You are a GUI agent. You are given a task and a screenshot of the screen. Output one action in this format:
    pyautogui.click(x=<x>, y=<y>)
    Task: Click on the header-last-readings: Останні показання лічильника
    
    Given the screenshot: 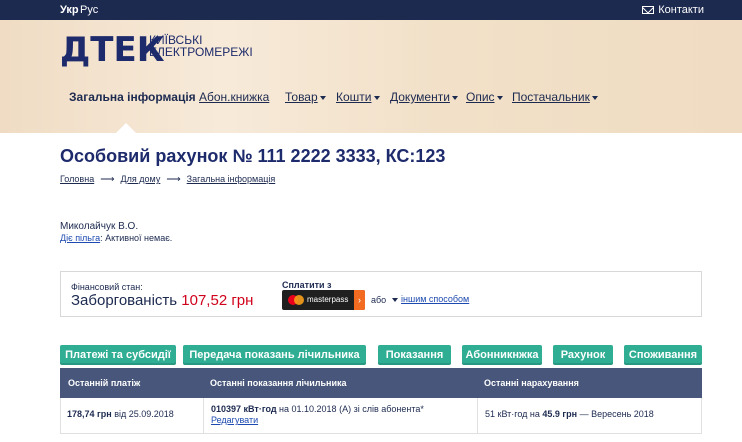 What is the action you would take?
    pyautogui.click(x=278, y=383)
    